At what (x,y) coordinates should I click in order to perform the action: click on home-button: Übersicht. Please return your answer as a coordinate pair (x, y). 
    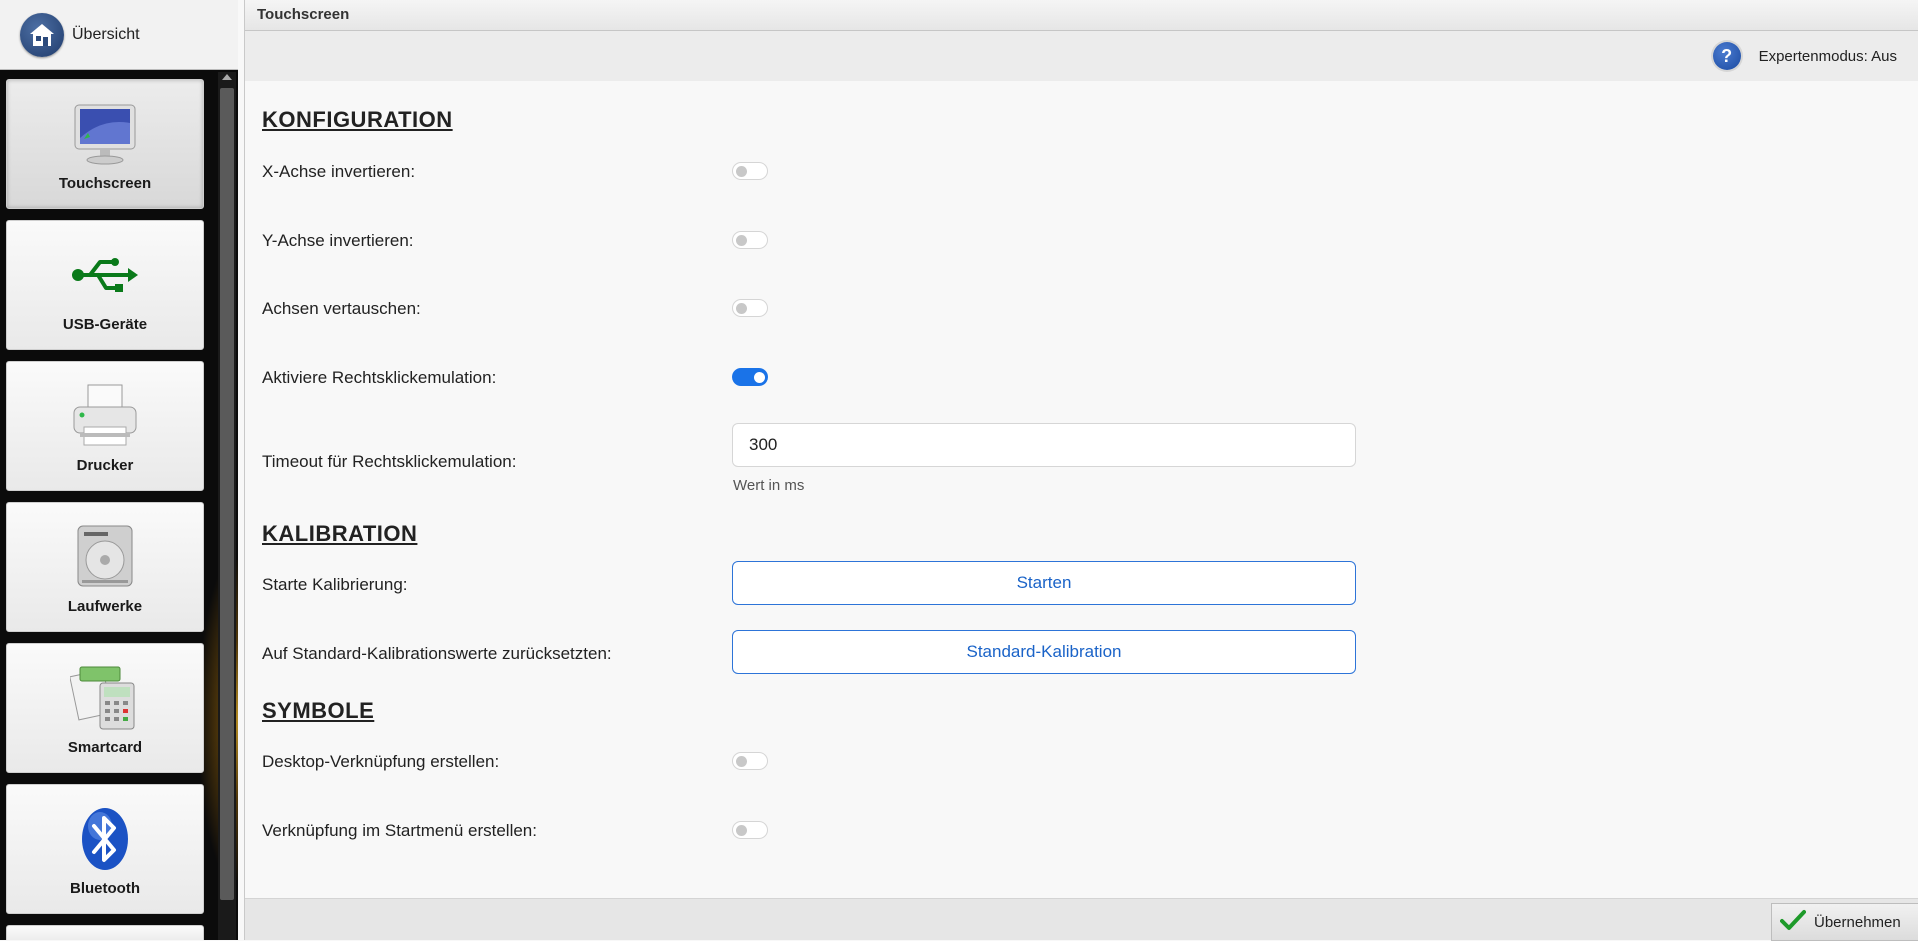
    Looking at the image, I should click on (119, 35).